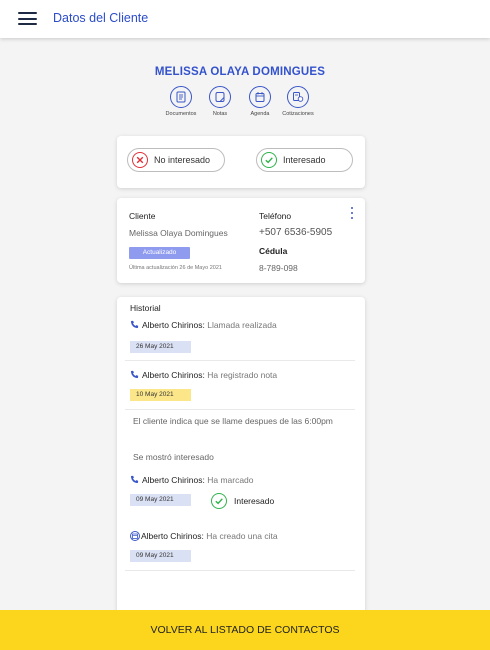 This screenshot has width=490, height=650. Describe the element at coordinates (173, 457) in the screenshot. I see `history-note: Se mostró interesado` at that location.